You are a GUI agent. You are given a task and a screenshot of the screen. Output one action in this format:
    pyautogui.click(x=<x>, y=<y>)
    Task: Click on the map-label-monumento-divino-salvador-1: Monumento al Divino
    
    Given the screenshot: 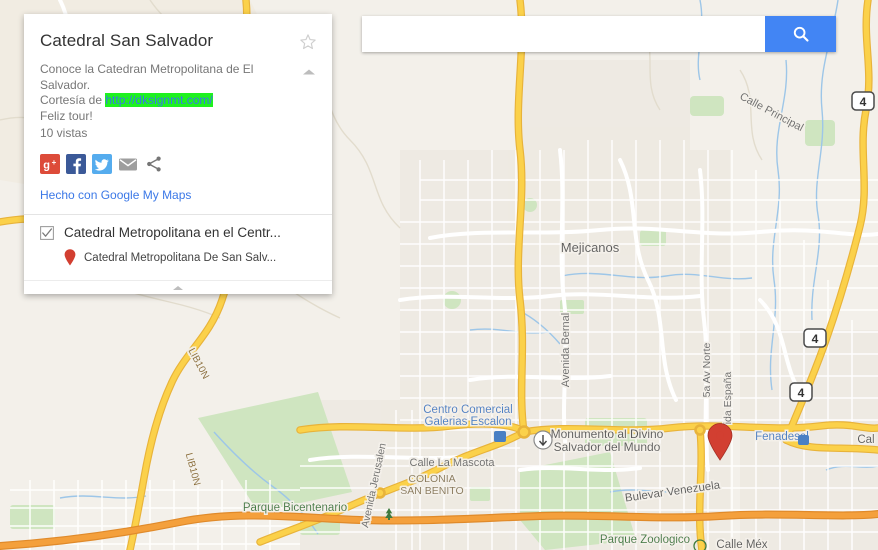 What is the action you would take?
    pyautogui.click(x=607, y=434)
    